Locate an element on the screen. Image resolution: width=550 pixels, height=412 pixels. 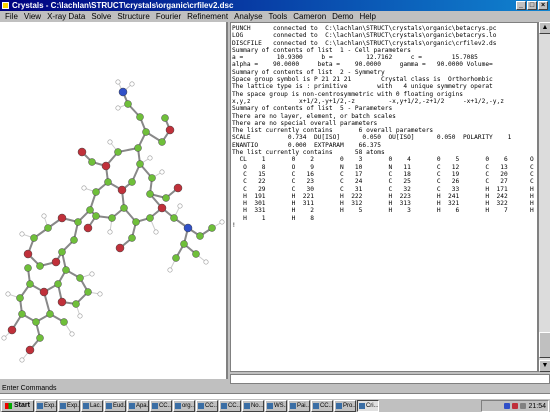
menu-xray-data: X-ray Data is located at coordinates (66, 16).